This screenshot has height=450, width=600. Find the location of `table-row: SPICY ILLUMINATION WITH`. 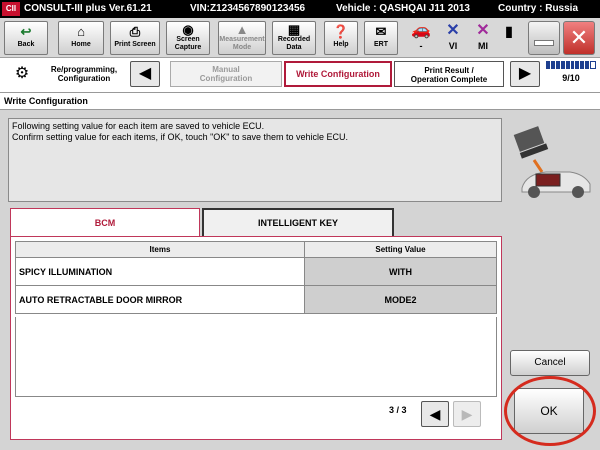

table-row: SPICY ILLUMINATION WITH is located at coordinates (256, 272).